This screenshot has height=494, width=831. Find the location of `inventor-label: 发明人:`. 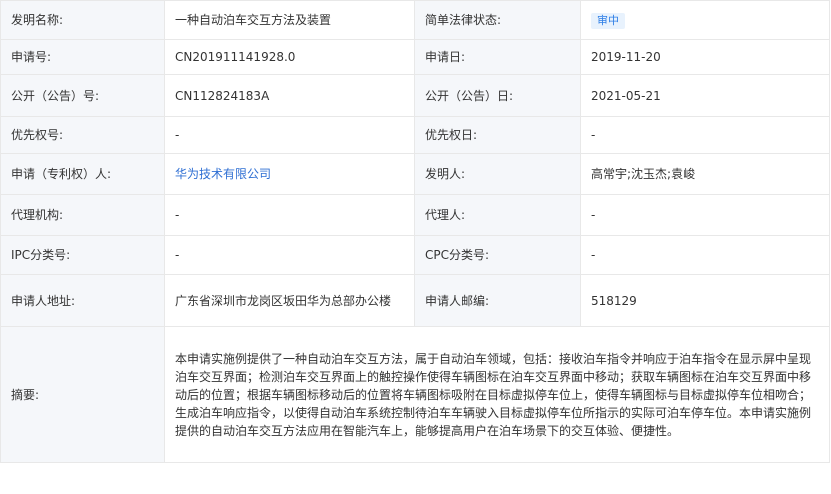

inventor-label: 发明人: is located at coordinates (497, 174).